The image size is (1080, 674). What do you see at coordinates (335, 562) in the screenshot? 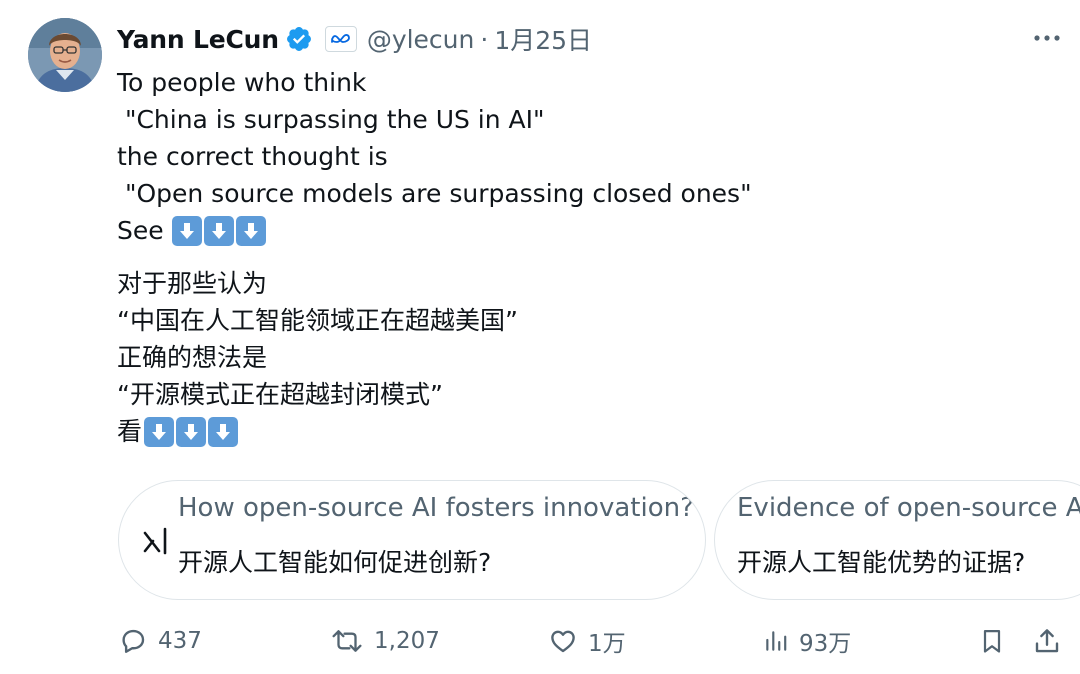
I see `card-answer: 开源人工智能如何促进创新?` at bounding box center [335, 562].